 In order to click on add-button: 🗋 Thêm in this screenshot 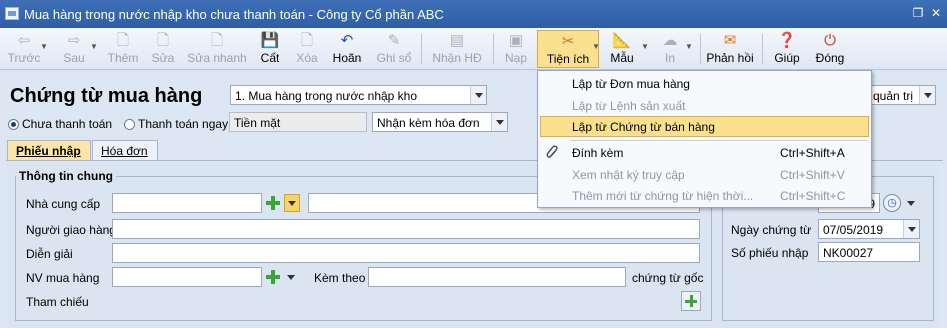, I will do `click(123, 49)`.